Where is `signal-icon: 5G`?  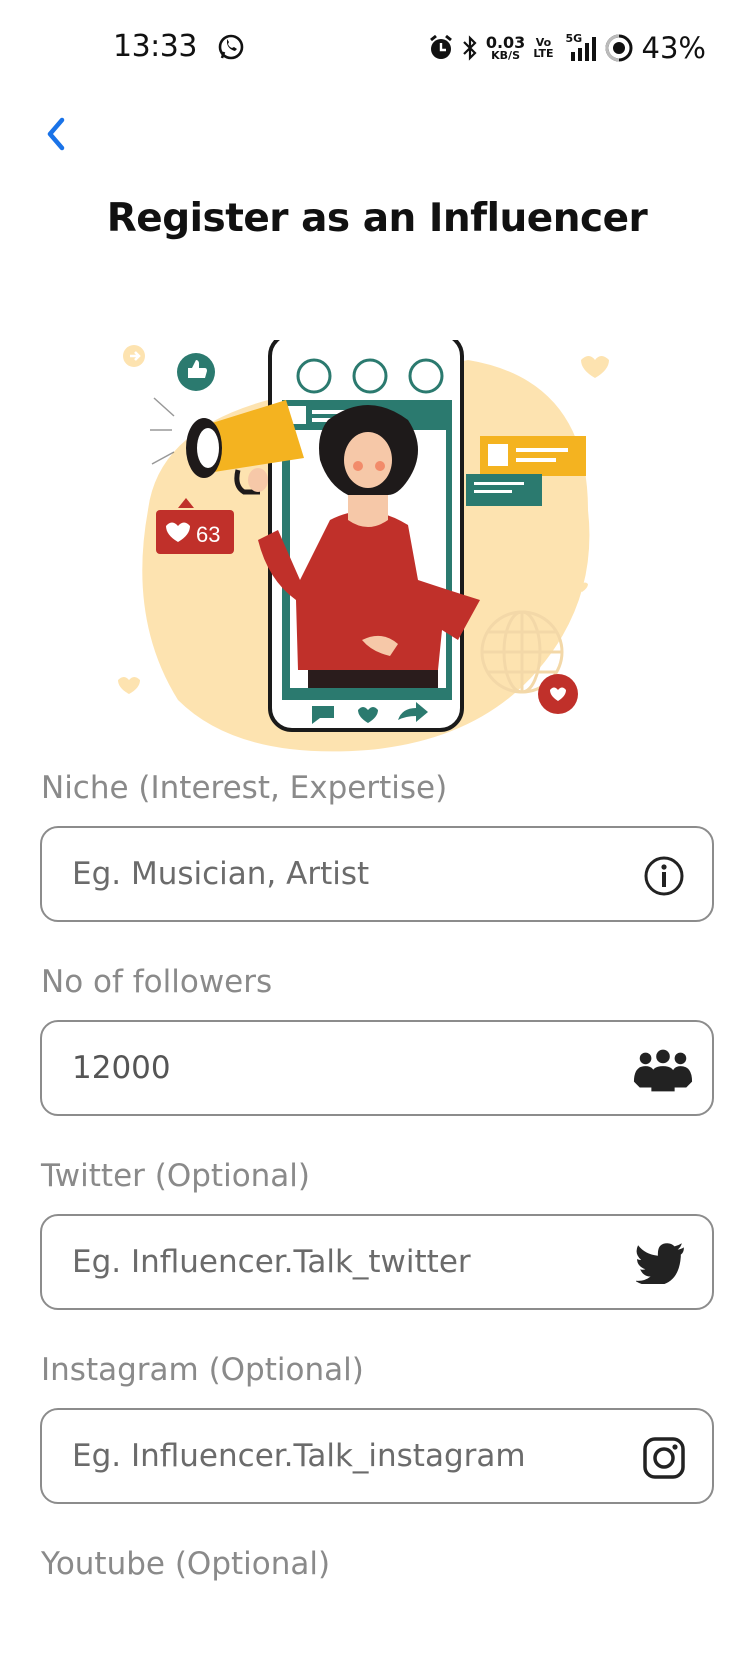
signal-icon: 5G is located at coordinates (579, 48).